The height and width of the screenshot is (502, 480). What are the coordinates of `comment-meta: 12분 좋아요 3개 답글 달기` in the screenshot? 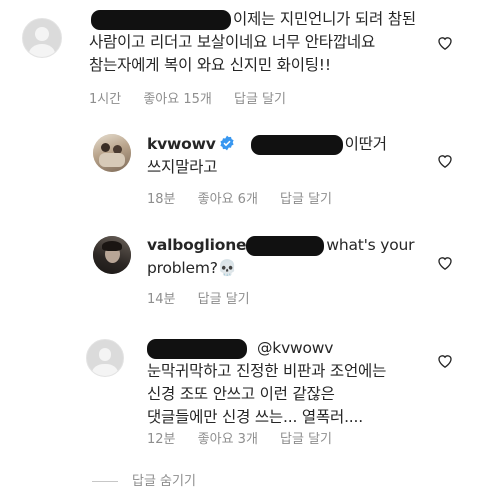 It's located at (248, 437).